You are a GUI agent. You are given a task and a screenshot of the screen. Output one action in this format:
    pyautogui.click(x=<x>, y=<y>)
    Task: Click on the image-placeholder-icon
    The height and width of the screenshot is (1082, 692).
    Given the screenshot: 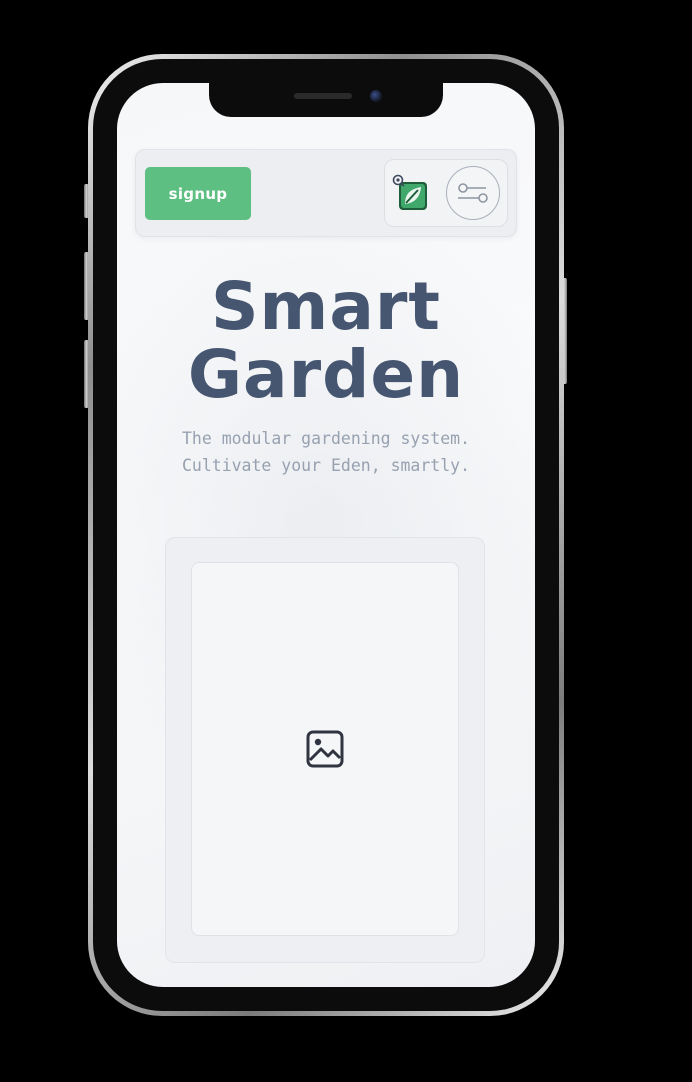 What is the action you would take?
    pyautogui.click(x=325, y=749)
    